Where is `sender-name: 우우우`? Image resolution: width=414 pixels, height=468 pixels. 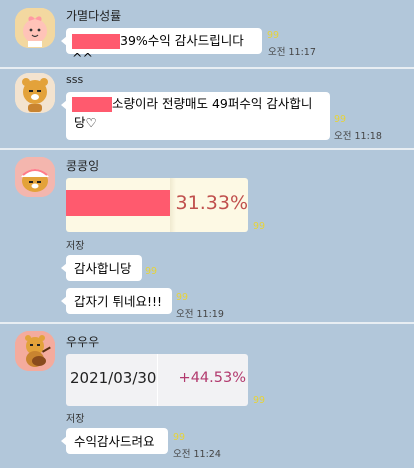
sender-name: 우우우 is located at coordinates (83, 342).